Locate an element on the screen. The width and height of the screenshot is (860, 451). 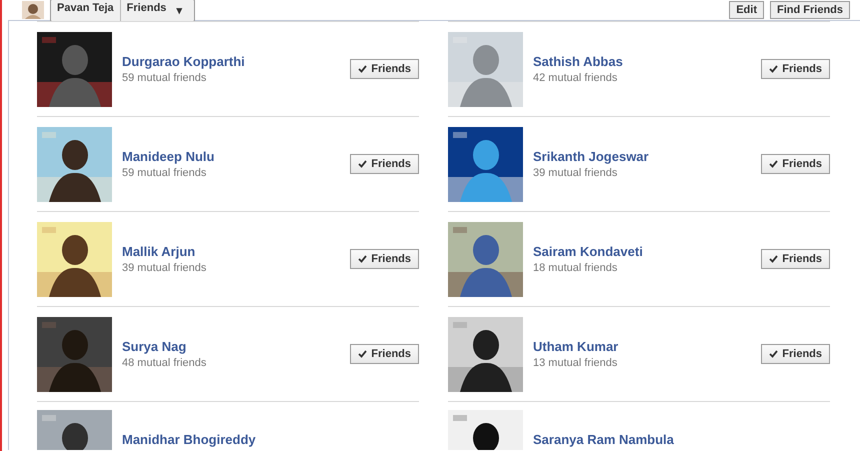
friend-name: Surya Nag is located at coordinates (231, 346).